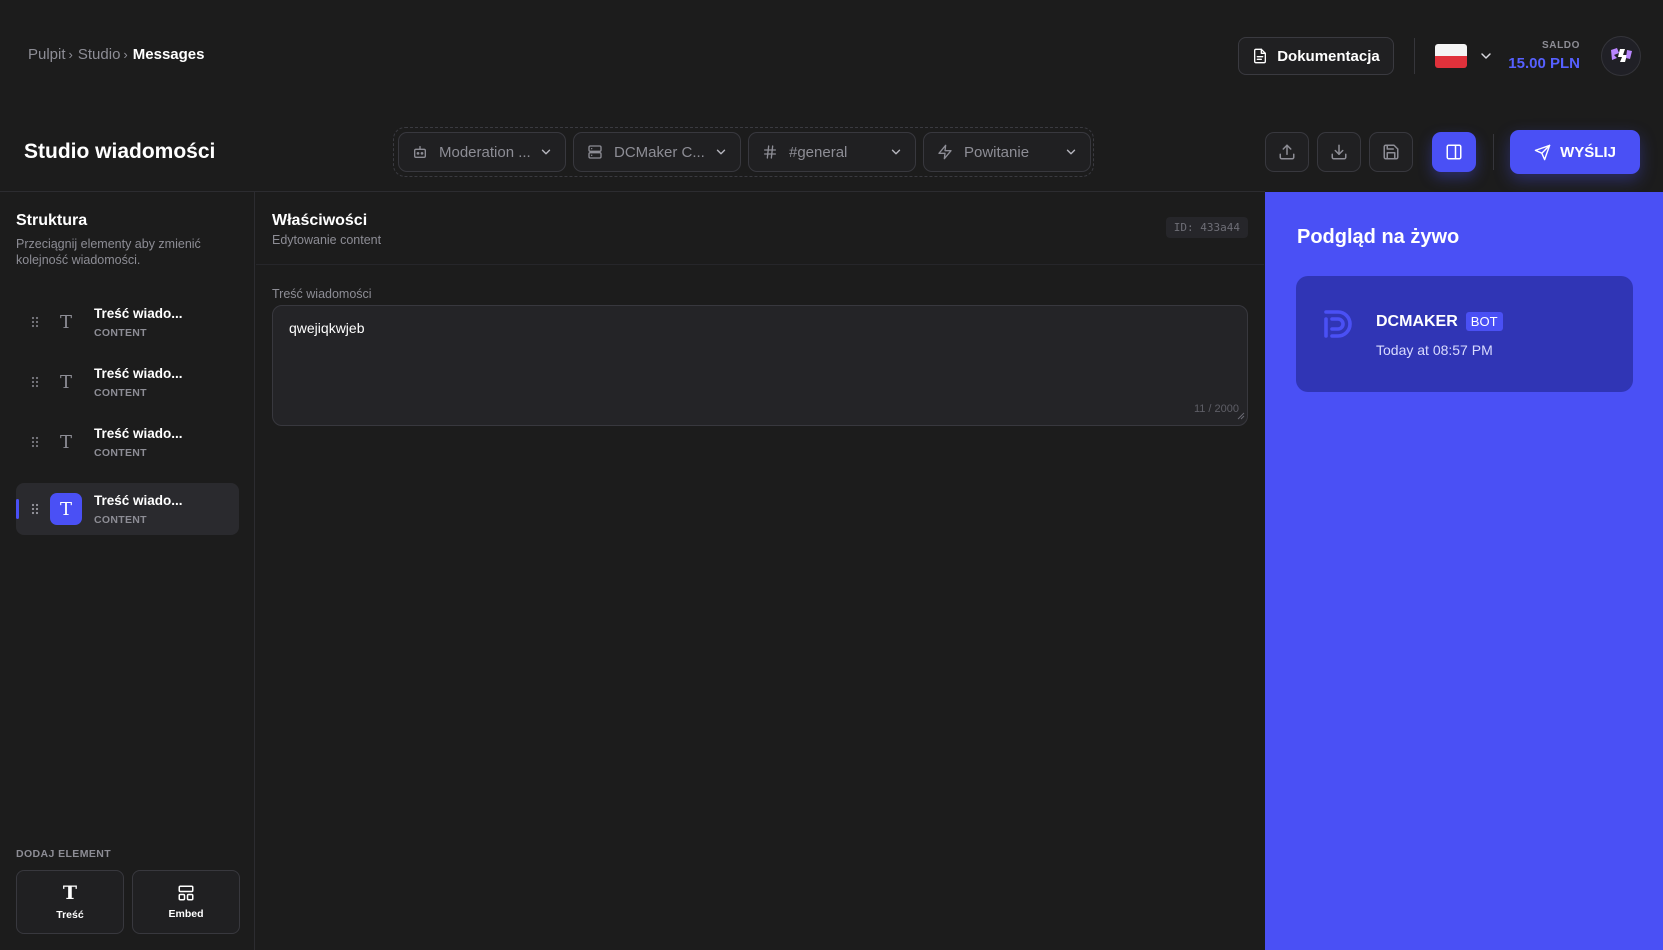  I want to click on character-counter: 11 / 2000, so click(1216, 409).